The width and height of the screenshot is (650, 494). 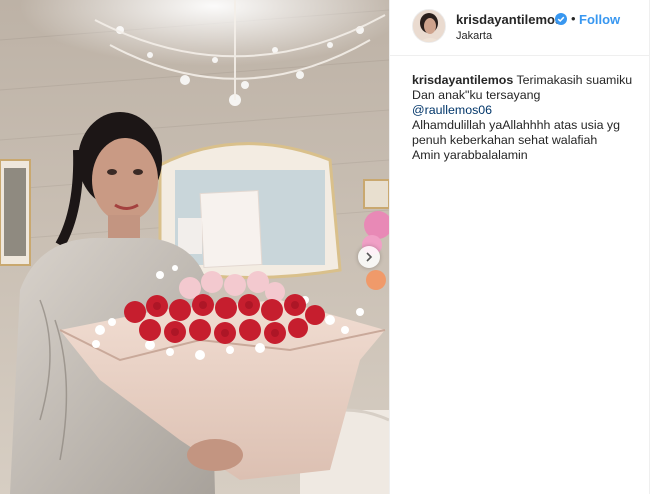 What do you see at coordinates (505, 140) in the screenshot?
I see `caption-line: penuh keberkahan sehat walafiah` at bounding box center [505, 140].